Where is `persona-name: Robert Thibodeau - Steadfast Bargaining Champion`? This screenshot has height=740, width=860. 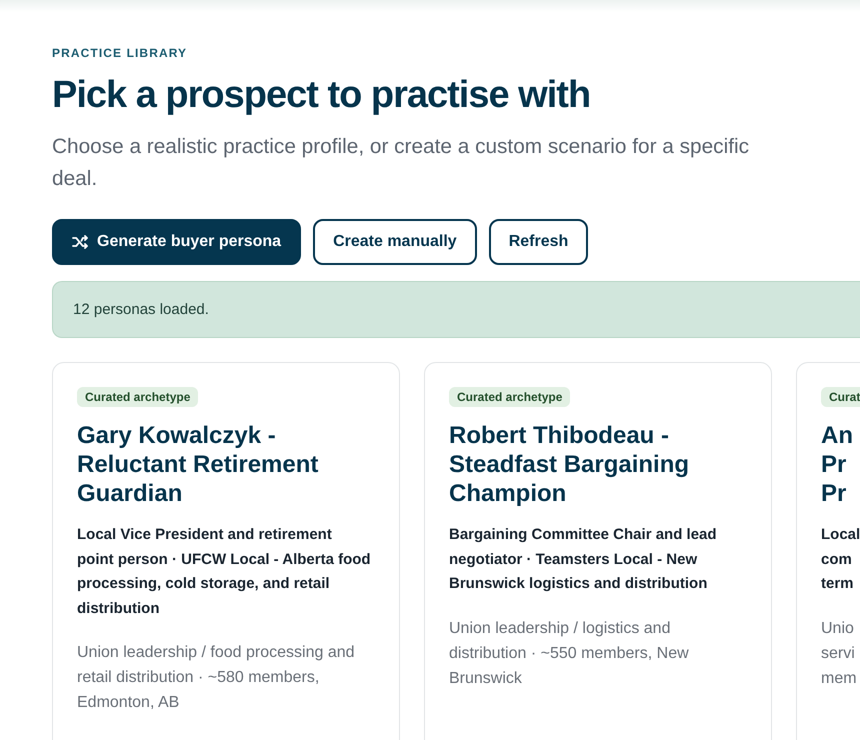 persona-name: Robert Thibodeau - Steadfast Bargaining Champion is located at coordinates (569, 464).